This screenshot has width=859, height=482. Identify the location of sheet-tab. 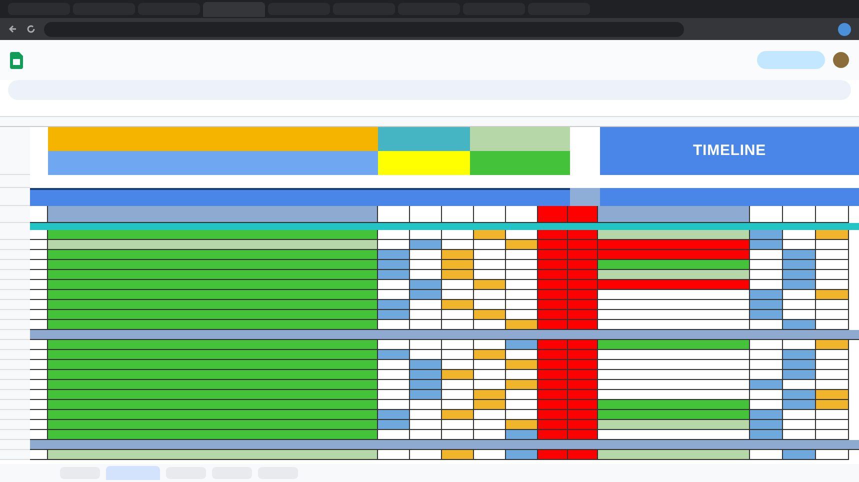
(133, 473).